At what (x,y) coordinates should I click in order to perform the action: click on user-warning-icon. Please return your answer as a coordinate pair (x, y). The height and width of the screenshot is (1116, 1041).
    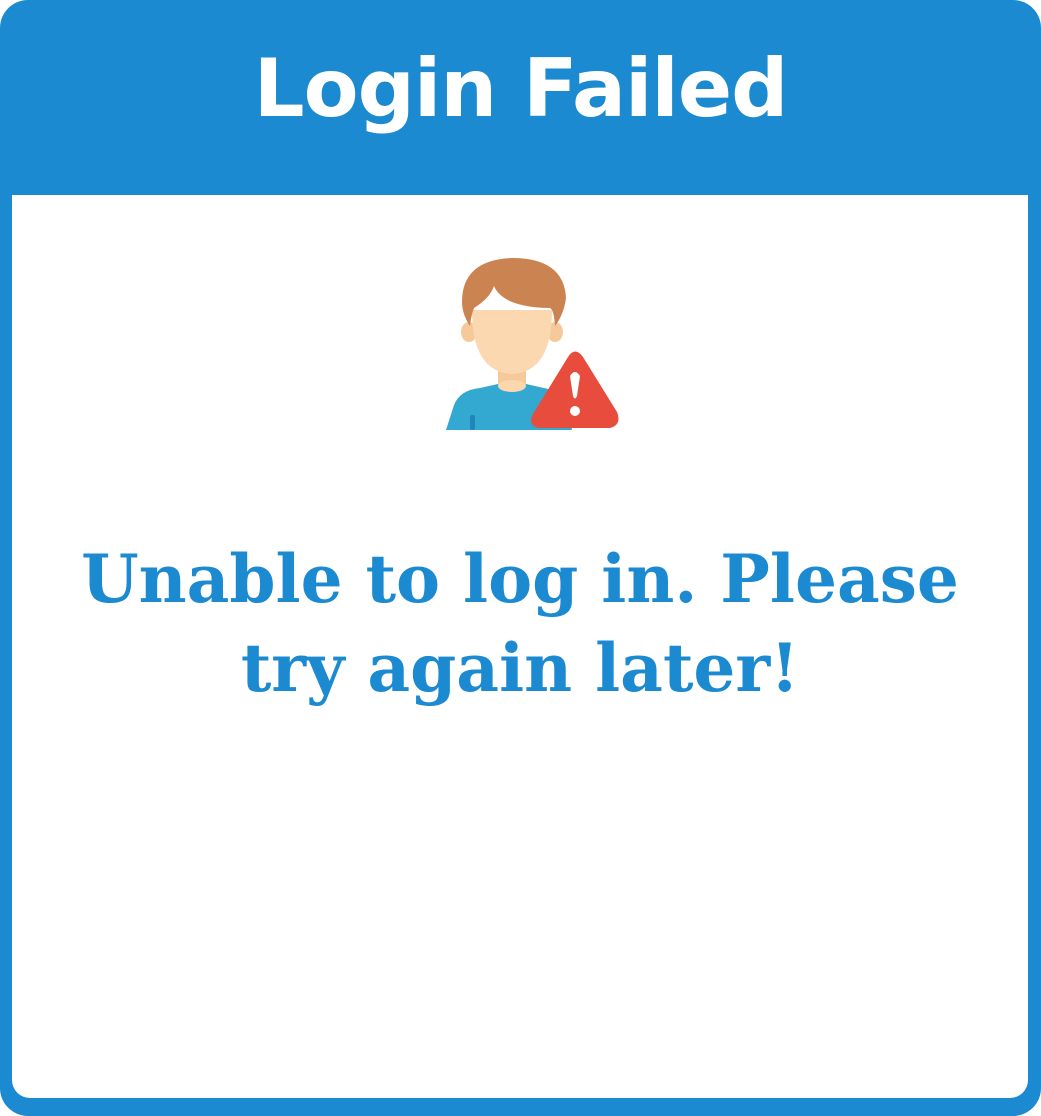
    Looking at the image, I should click on (532, 344).